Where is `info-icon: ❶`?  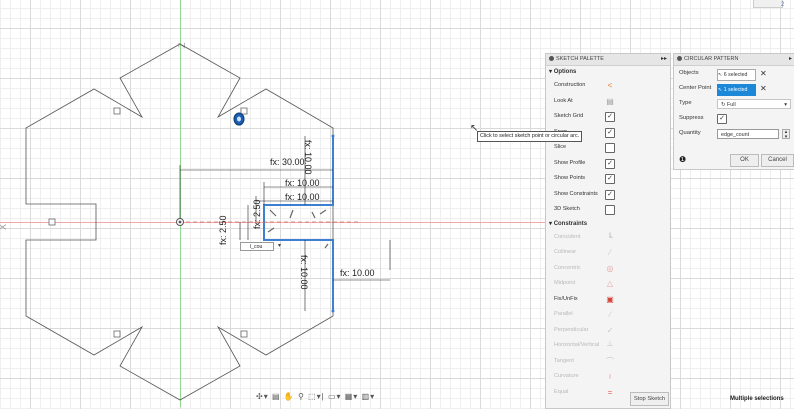 info-icon: ❶ is located at coordinates (682, 159).